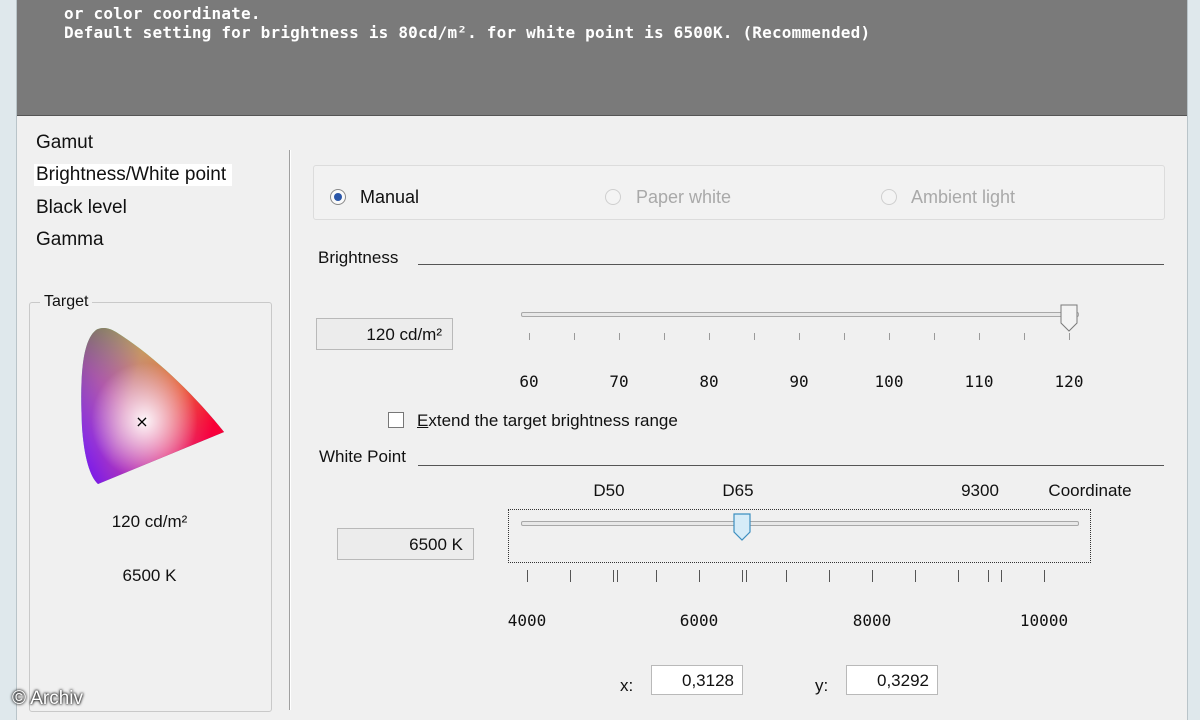 Image resolution: width=1200 pixels, height=720 pixels. I want to click on coordinate-y-field: 0,3292, so click(892, 680).